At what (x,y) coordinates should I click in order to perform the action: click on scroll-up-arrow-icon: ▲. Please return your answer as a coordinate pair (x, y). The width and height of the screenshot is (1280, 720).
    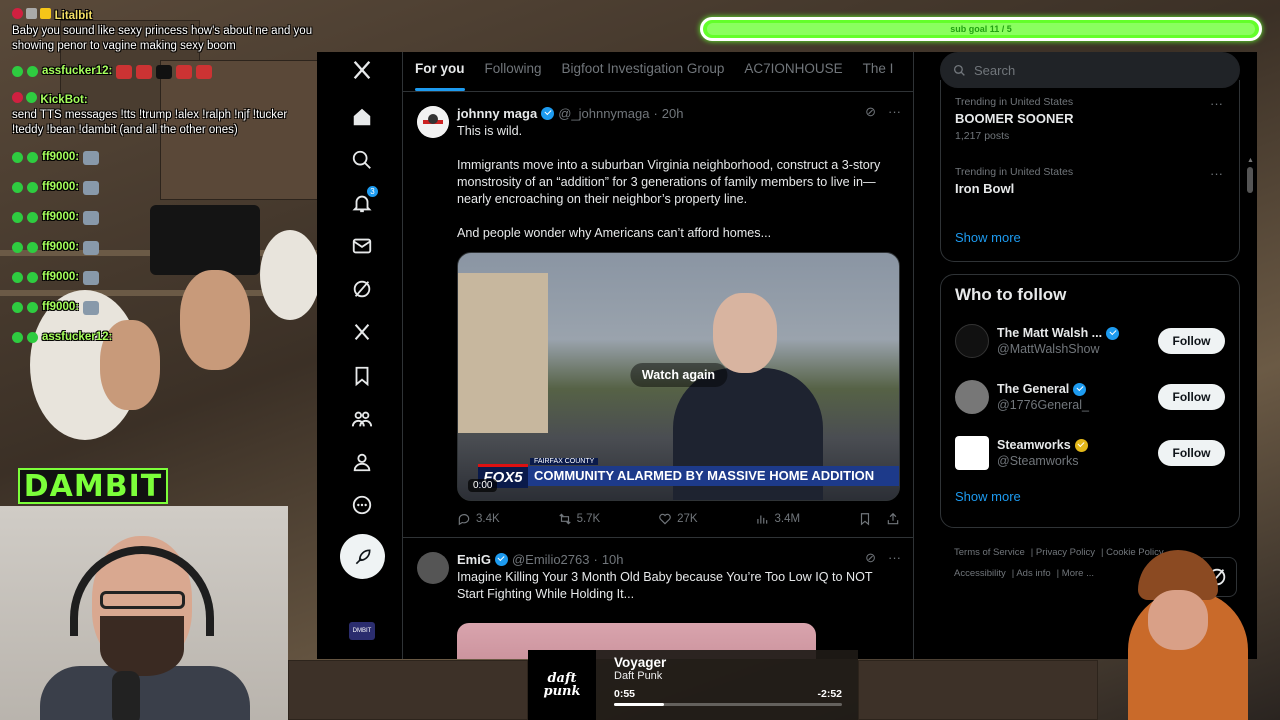
    Looking at the image, I should click on (1251, 161).